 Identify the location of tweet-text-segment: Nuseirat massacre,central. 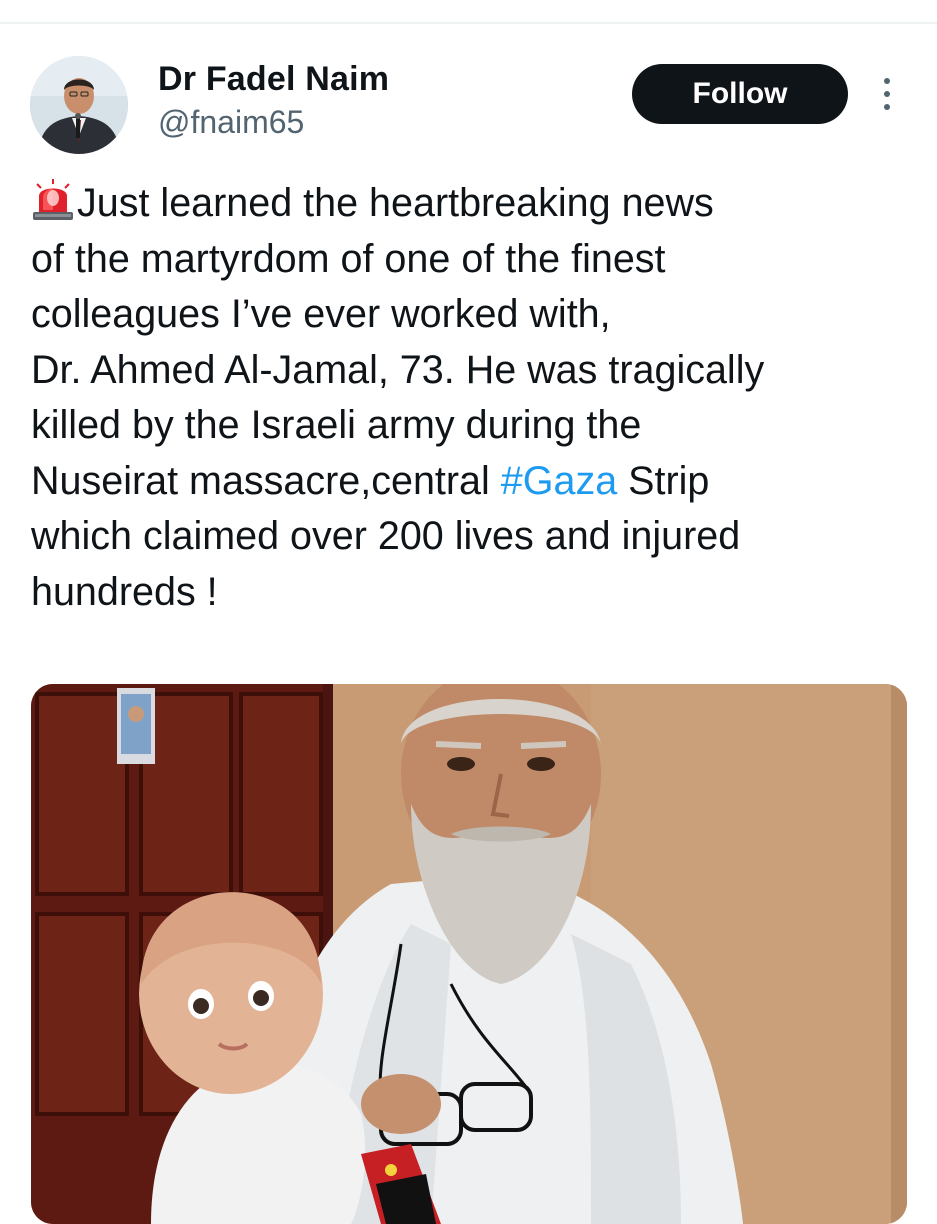
(266, 480).